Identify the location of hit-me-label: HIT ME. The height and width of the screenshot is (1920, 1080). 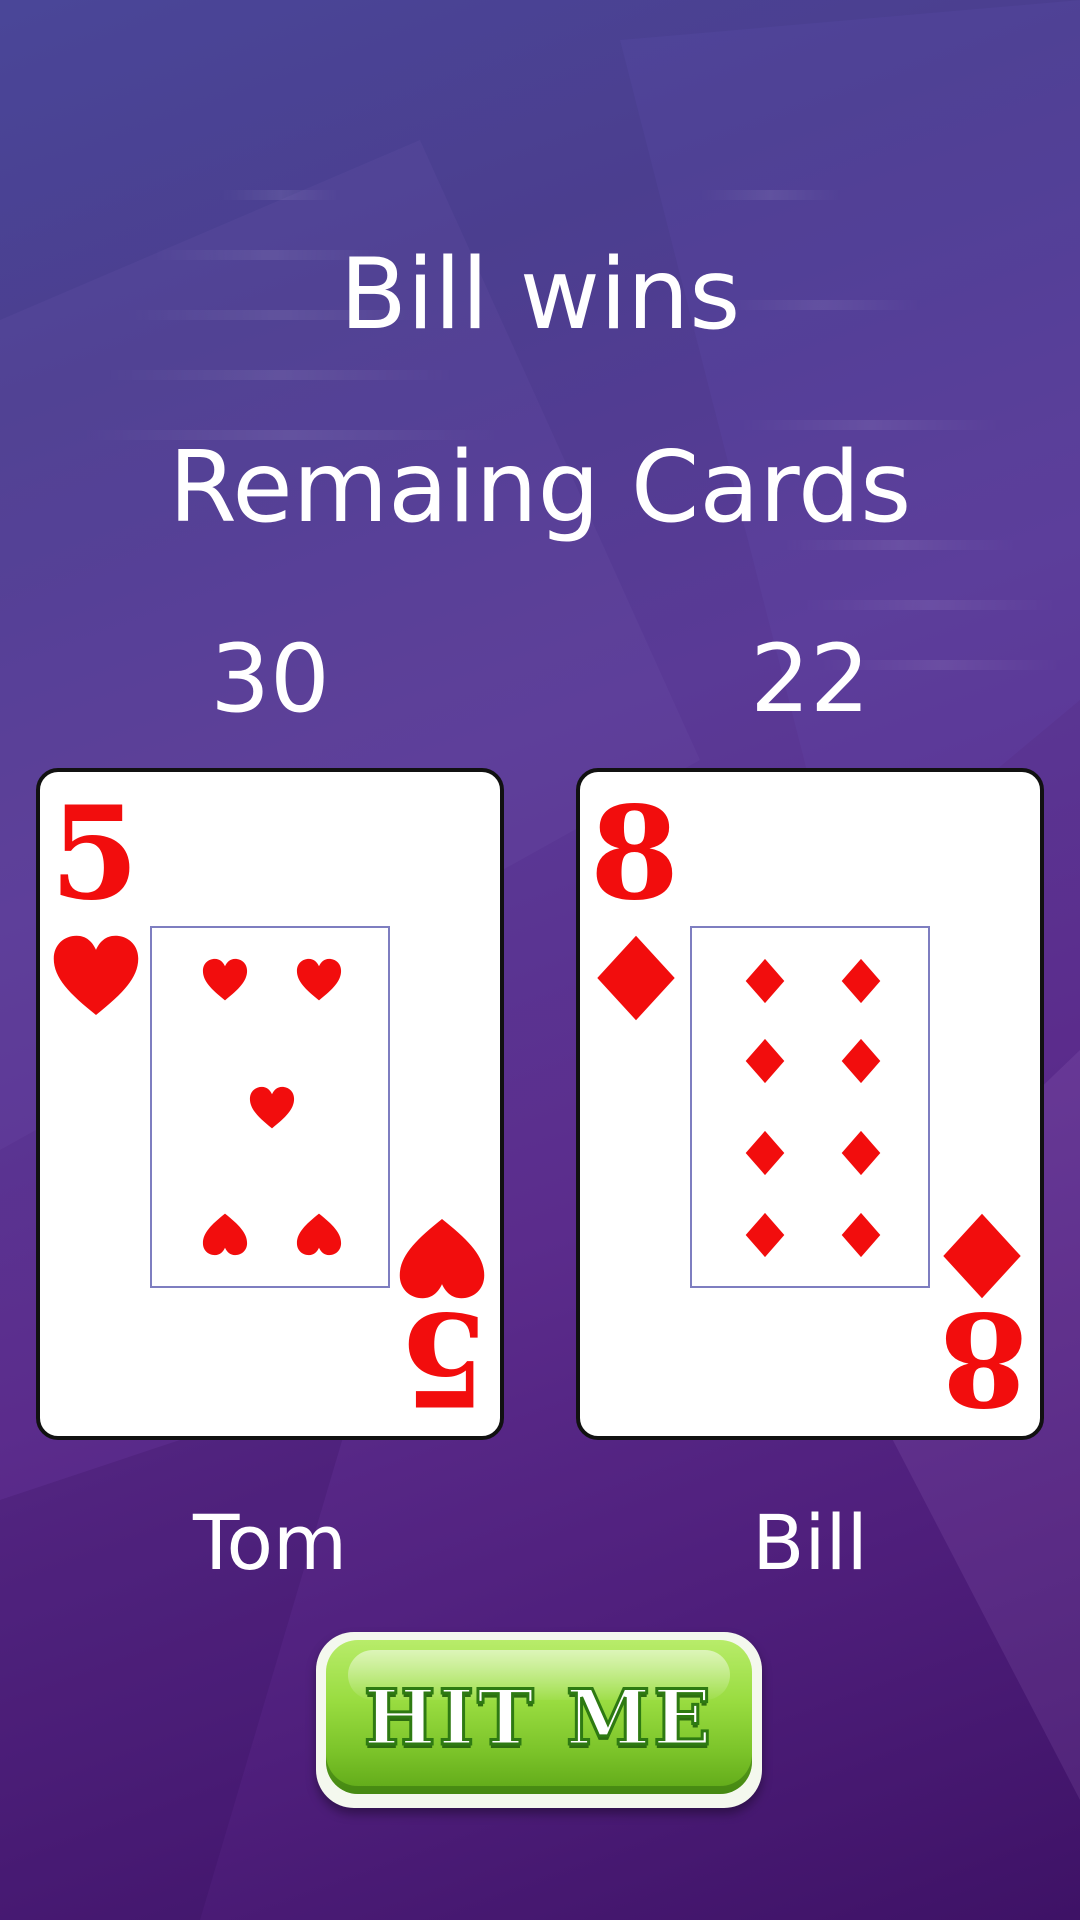
(538, 1717).